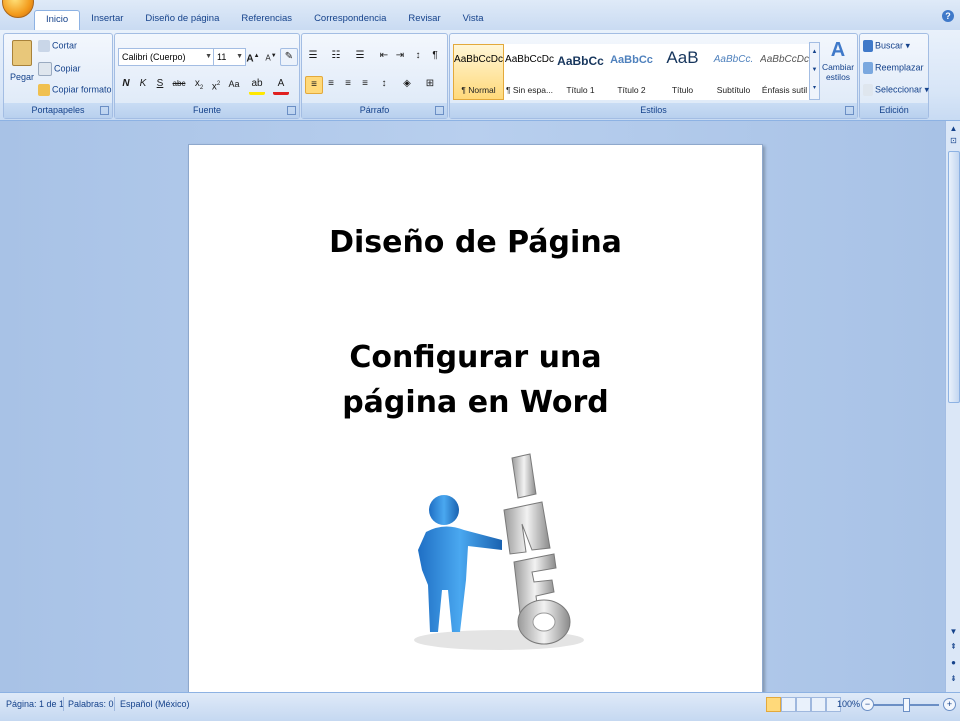 This screenshot has height=721, width=960. Describe the element at coordinates (953, 647) in the screenshot. I see `previous-page-icon: ⇞` at that location.